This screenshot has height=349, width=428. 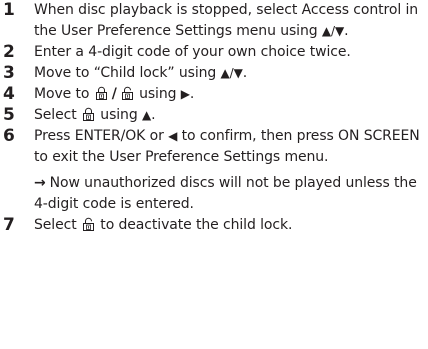 What do you see at coordinates (127, 73) in the screenshot?
I see `step-text: Move to “Child lock” using` at bounding box center [127, 73].